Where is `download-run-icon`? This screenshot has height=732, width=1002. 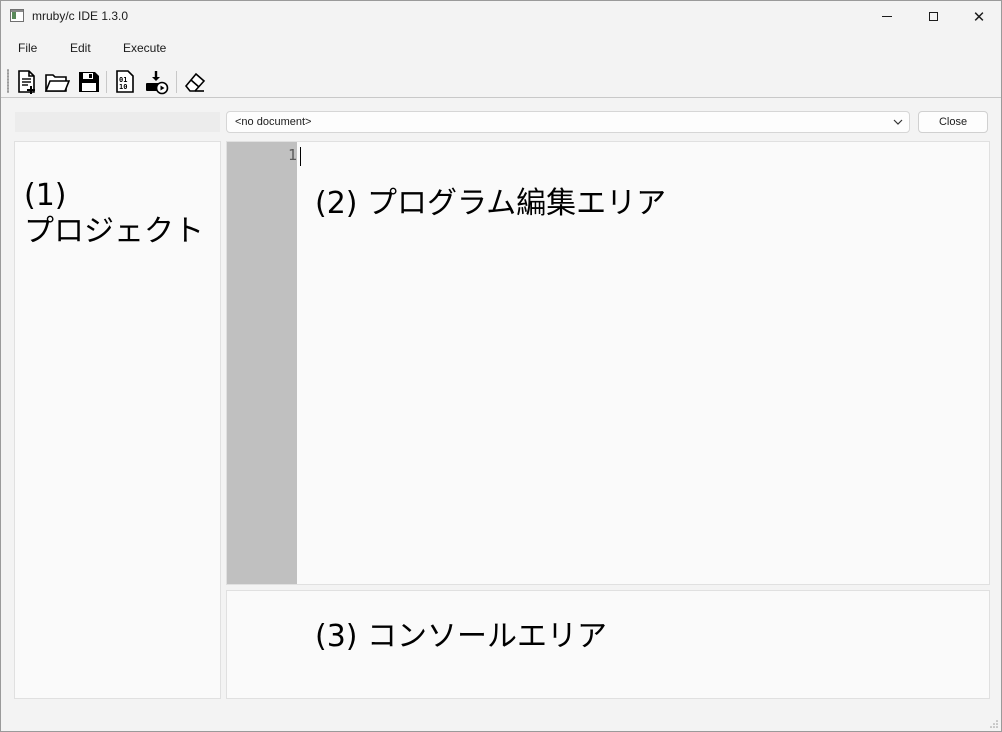 download-run-icon is located at coordinates (157, 83).